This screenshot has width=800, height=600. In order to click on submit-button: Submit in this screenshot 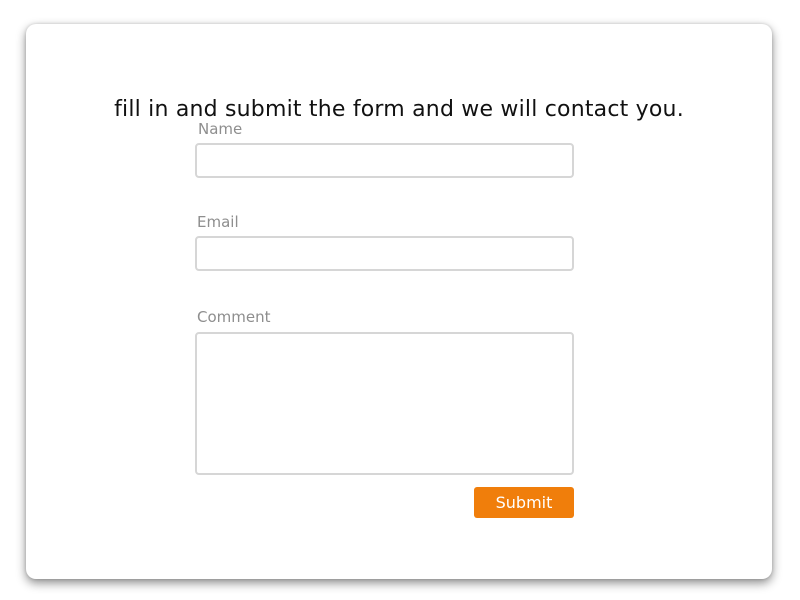, I will do `click(524, 502)`.